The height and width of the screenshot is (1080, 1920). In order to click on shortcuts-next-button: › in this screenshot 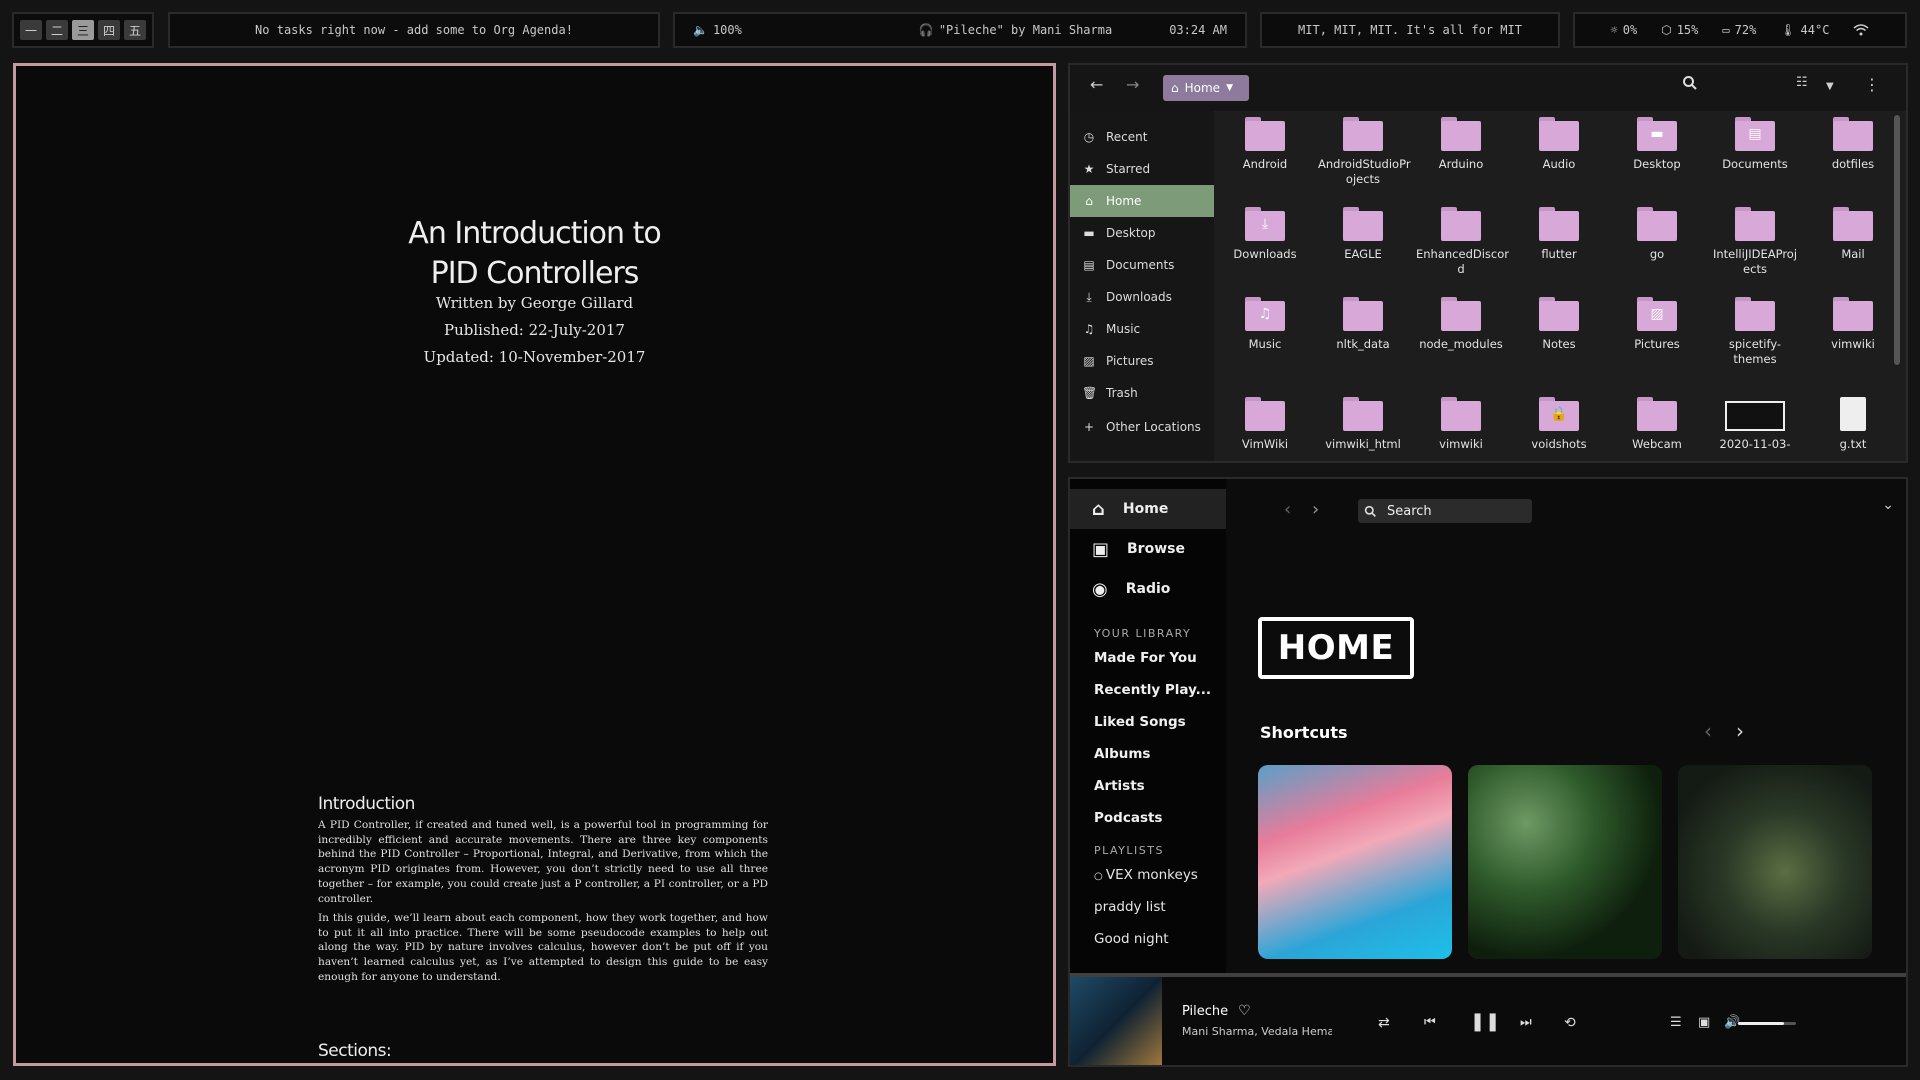, I will do `click(1740, 731)`.